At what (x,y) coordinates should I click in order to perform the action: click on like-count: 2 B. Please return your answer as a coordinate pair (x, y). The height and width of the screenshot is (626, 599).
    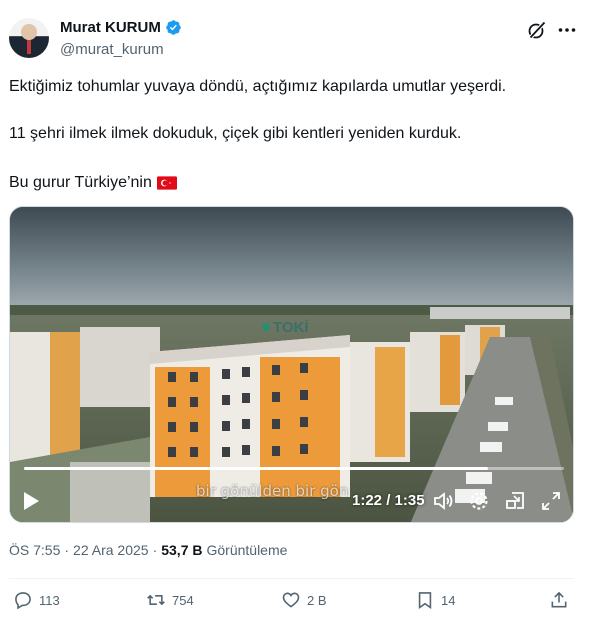
    Looking at the image, I should click on (317, 600).